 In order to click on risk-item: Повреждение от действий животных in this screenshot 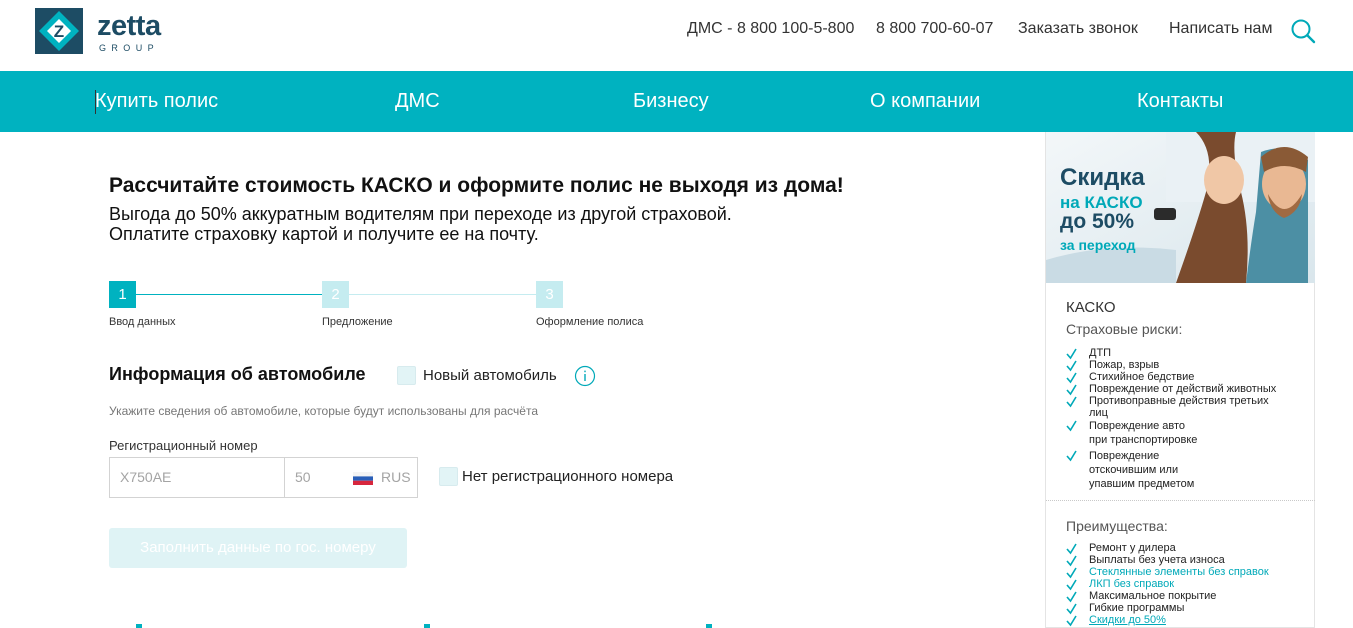, I will do `click(1188, 389)`.